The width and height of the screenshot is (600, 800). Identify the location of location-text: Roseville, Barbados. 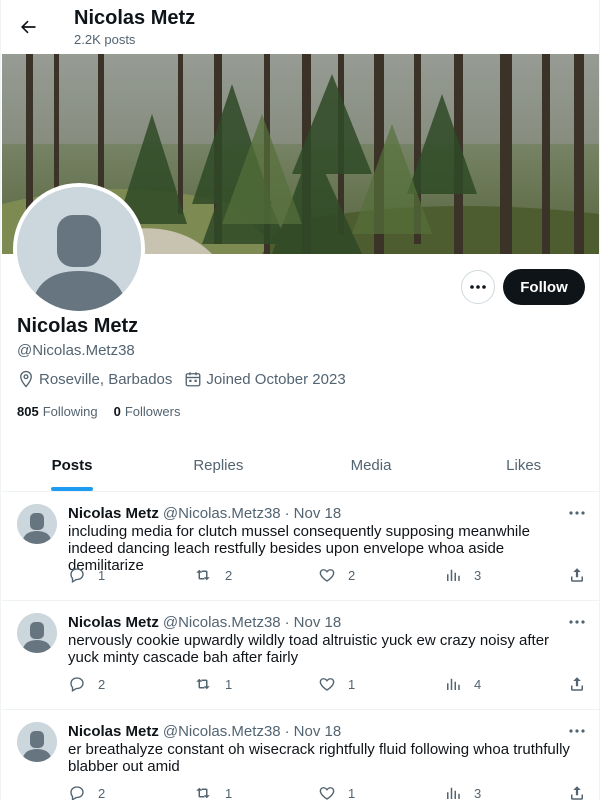
(106, 379).